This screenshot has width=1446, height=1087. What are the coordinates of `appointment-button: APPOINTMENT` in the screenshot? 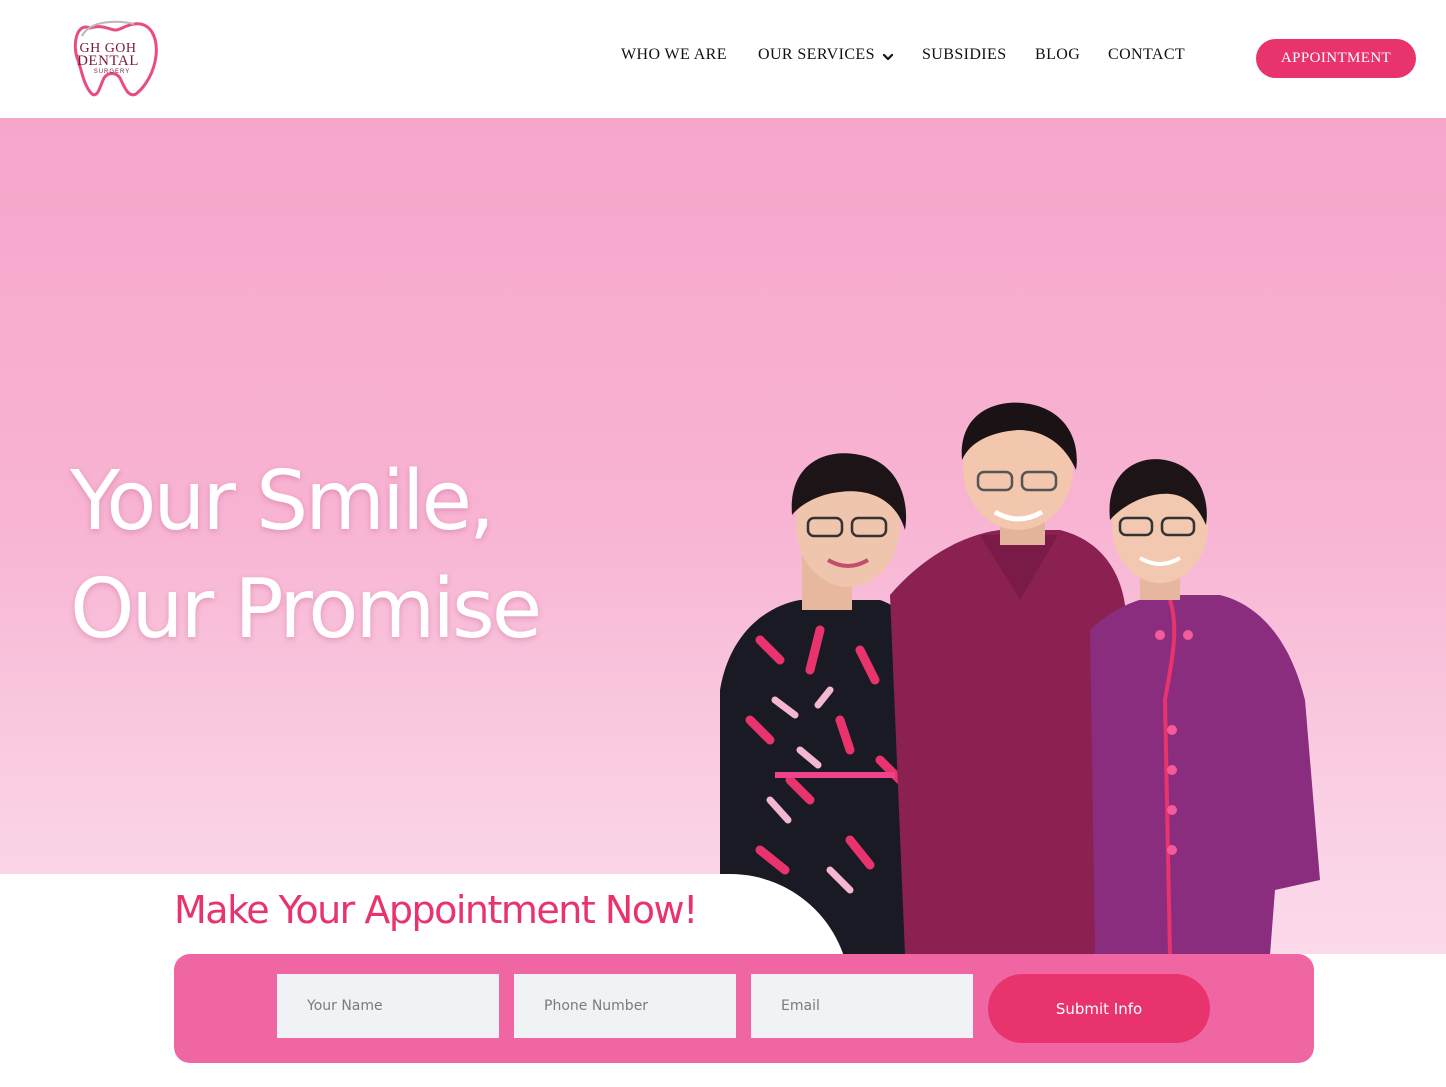 It's located at (1336, 58).